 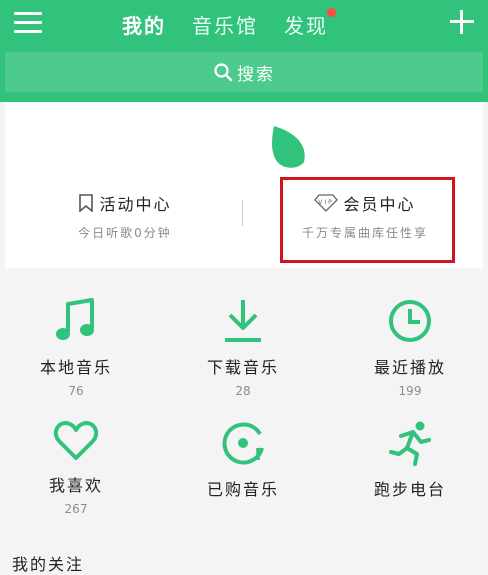 I want to click on grid-count: 267, so click(x=76, y=509).